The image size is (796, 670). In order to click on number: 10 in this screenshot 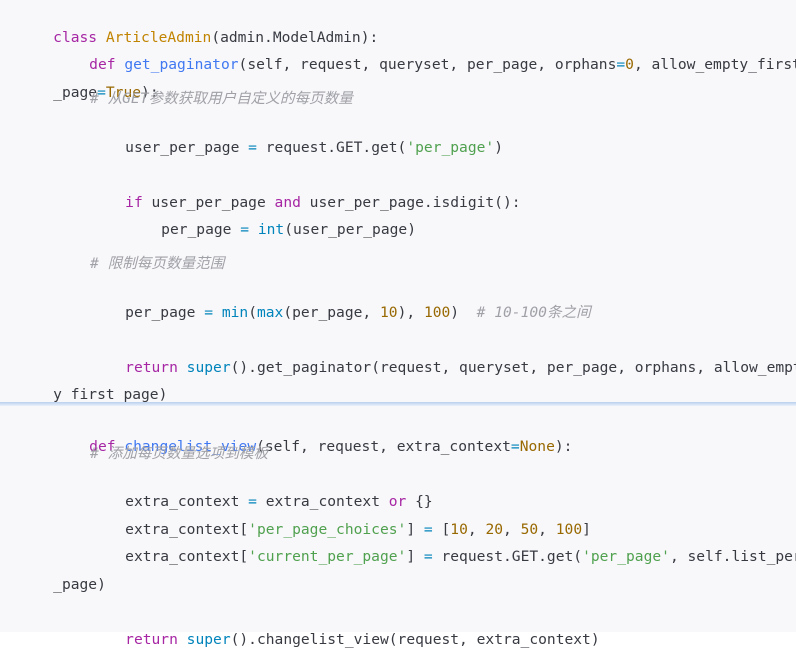, I will do `click(389, 312)`.